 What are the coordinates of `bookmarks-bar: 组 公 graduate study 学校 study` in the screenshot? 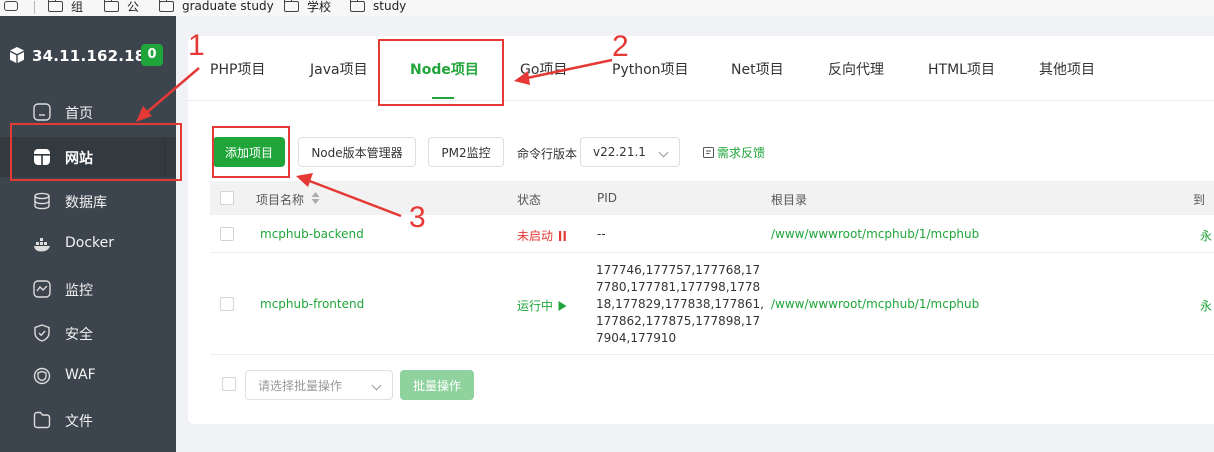 It's located at (607, 8).